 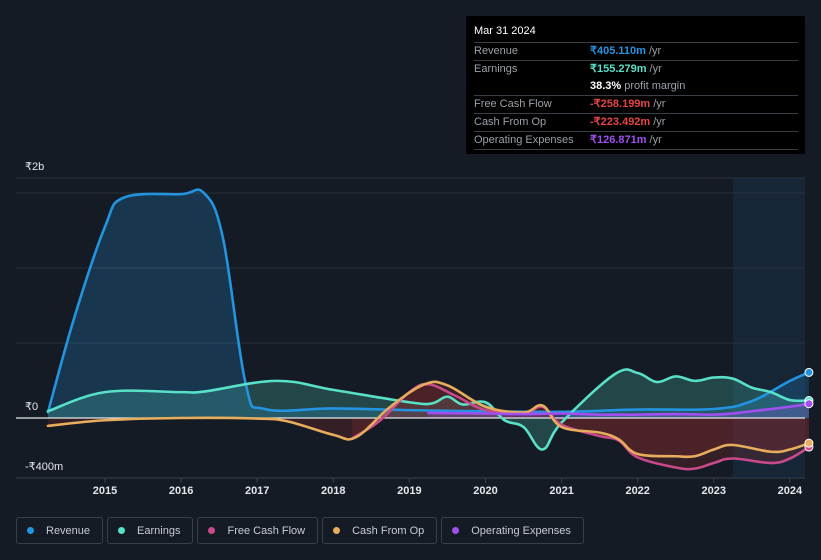 I want to click on x-axis-ticks, so click(x=447, y=480).